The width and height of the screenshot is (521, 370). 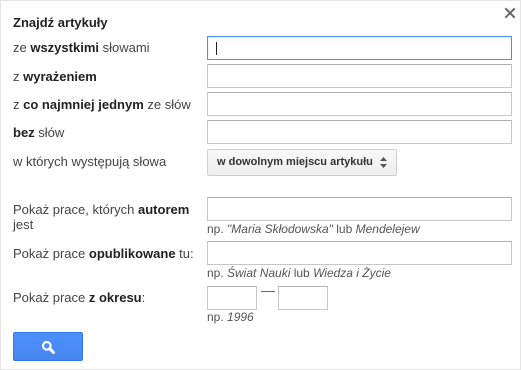 I want to click on at-least-one-label: z co najmniej jednym ze słów, so click(x=102, y=104).